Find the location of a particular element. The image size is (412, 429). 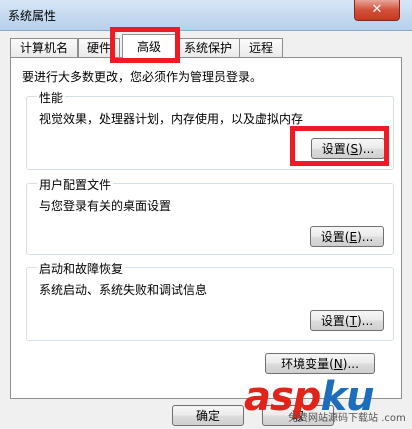

ok-button: 确定 is located at coordinates (208, 415).